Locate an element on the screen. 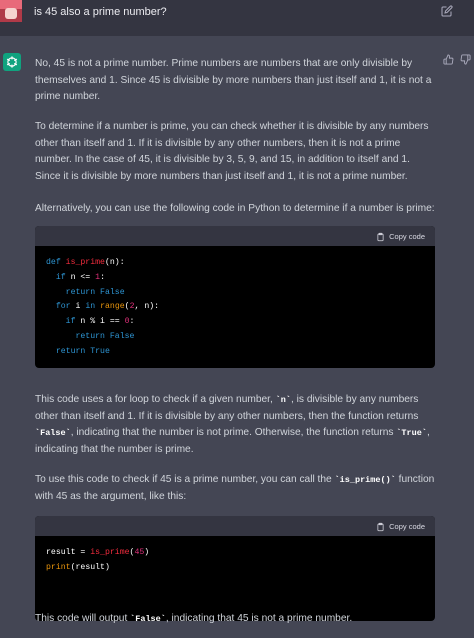  user-avatar is located at coordinates (11, 11).